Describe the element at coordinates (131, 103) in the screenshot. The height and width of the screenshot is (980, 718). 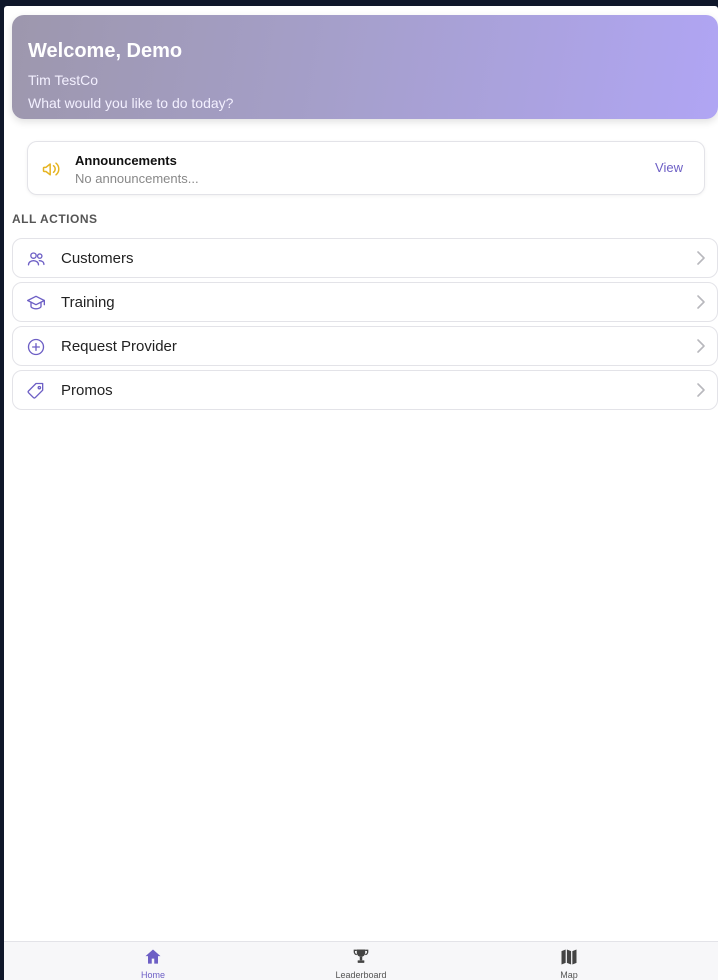
I see `welcome-prompt: What would you like to do today?` at that location.